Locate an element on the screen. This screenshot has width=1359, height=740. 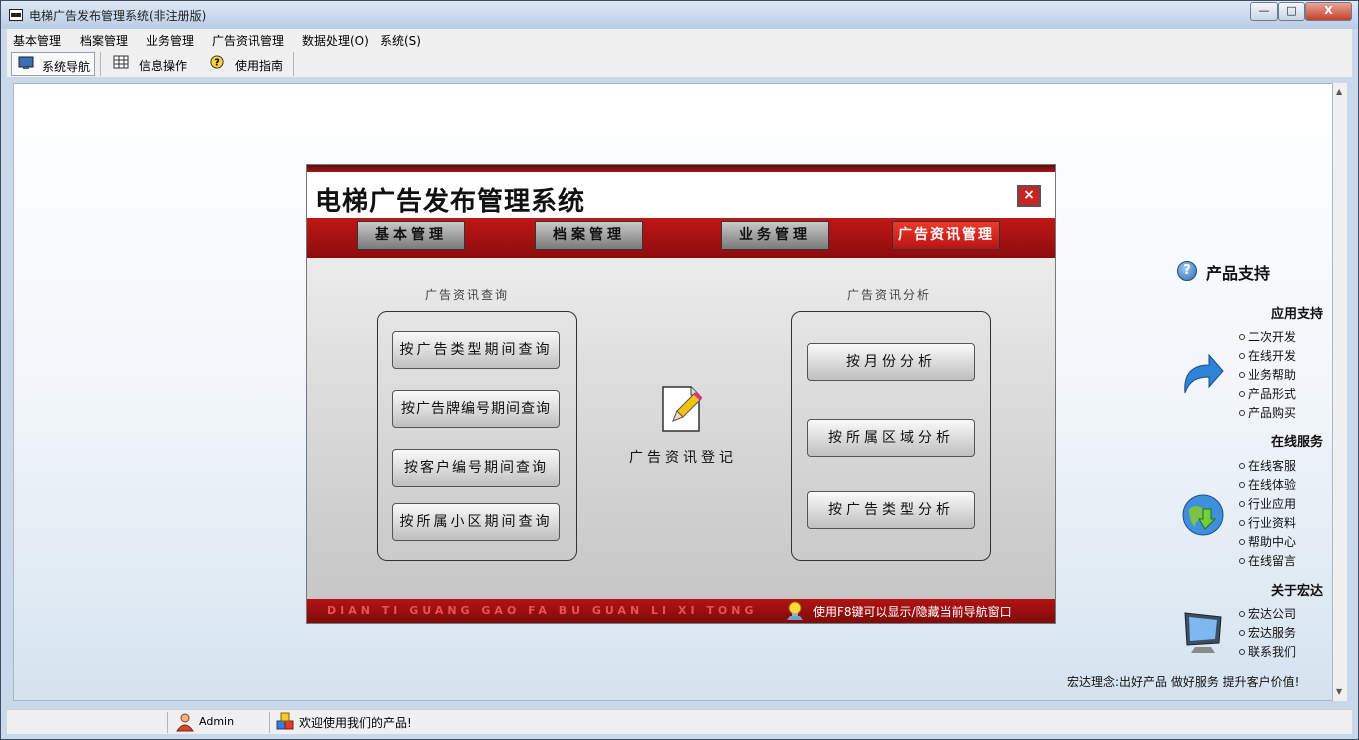
document-pencil-icon is located at coordinates (681, 409).